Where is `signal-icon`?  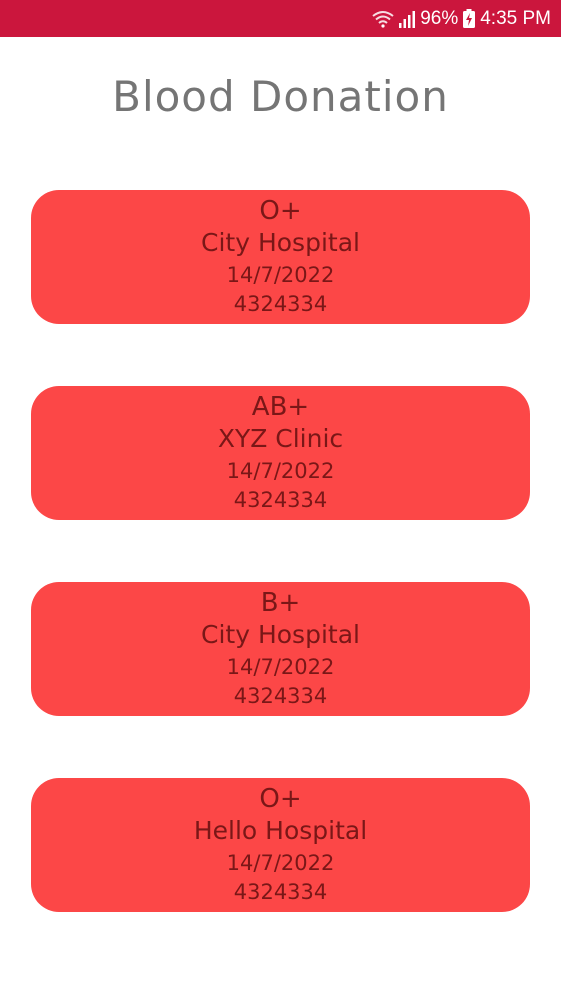
signal-icon is located at coordinates (407, 19).